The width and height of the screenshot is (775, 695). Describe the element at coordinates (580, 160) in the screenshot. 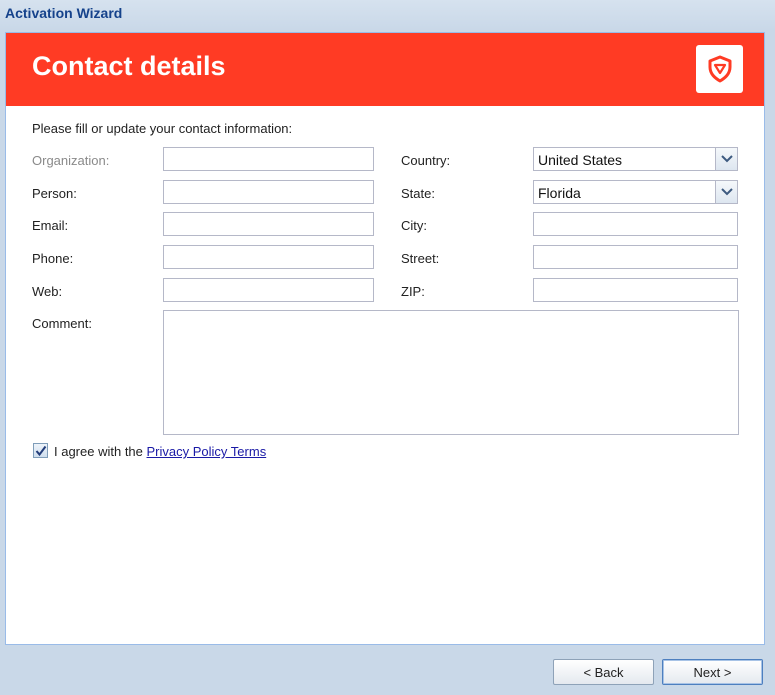

I see `country-value: United States` at that location.